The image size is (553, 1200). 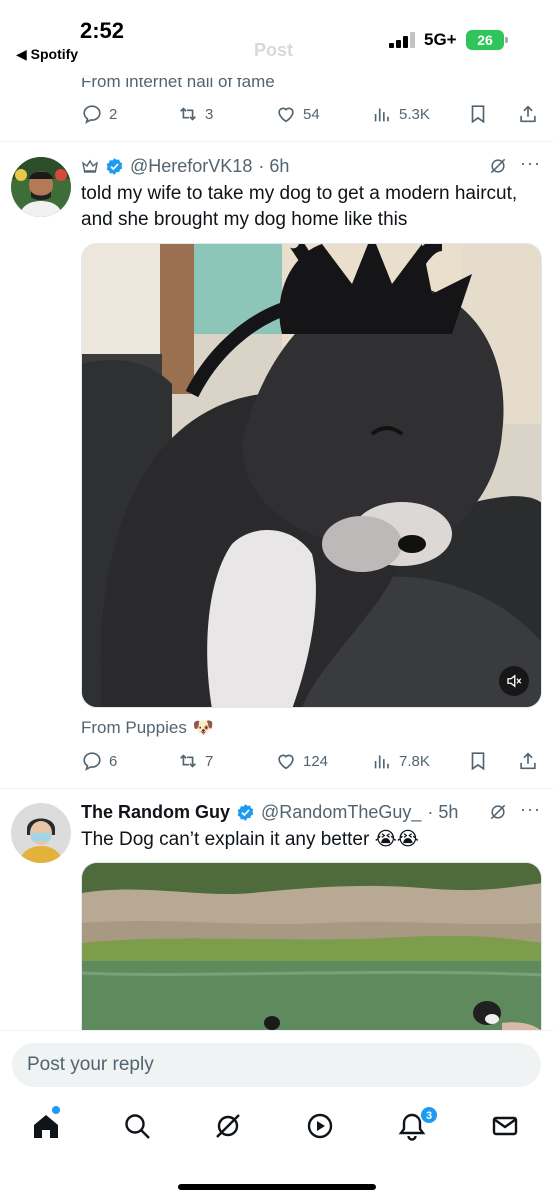 I want to click on tweet-time: · 6h, so click(x=274, y=165).